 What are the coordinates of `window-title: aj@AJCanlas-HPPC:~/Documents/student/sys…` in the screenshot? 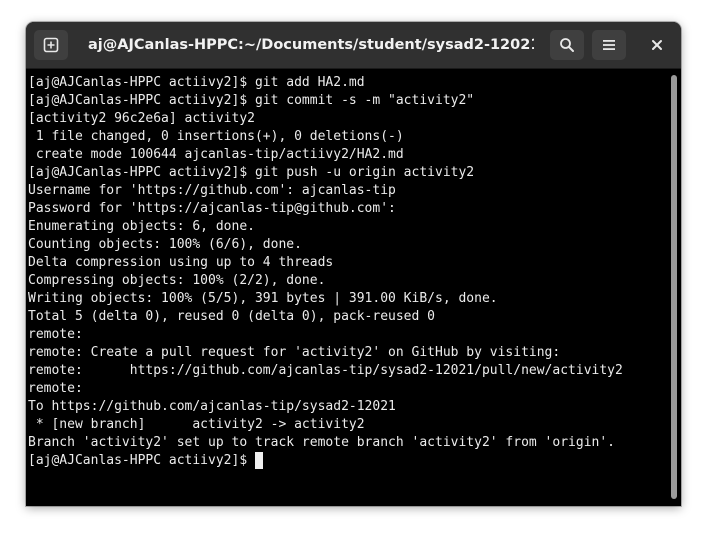 It's located at (311, 45).